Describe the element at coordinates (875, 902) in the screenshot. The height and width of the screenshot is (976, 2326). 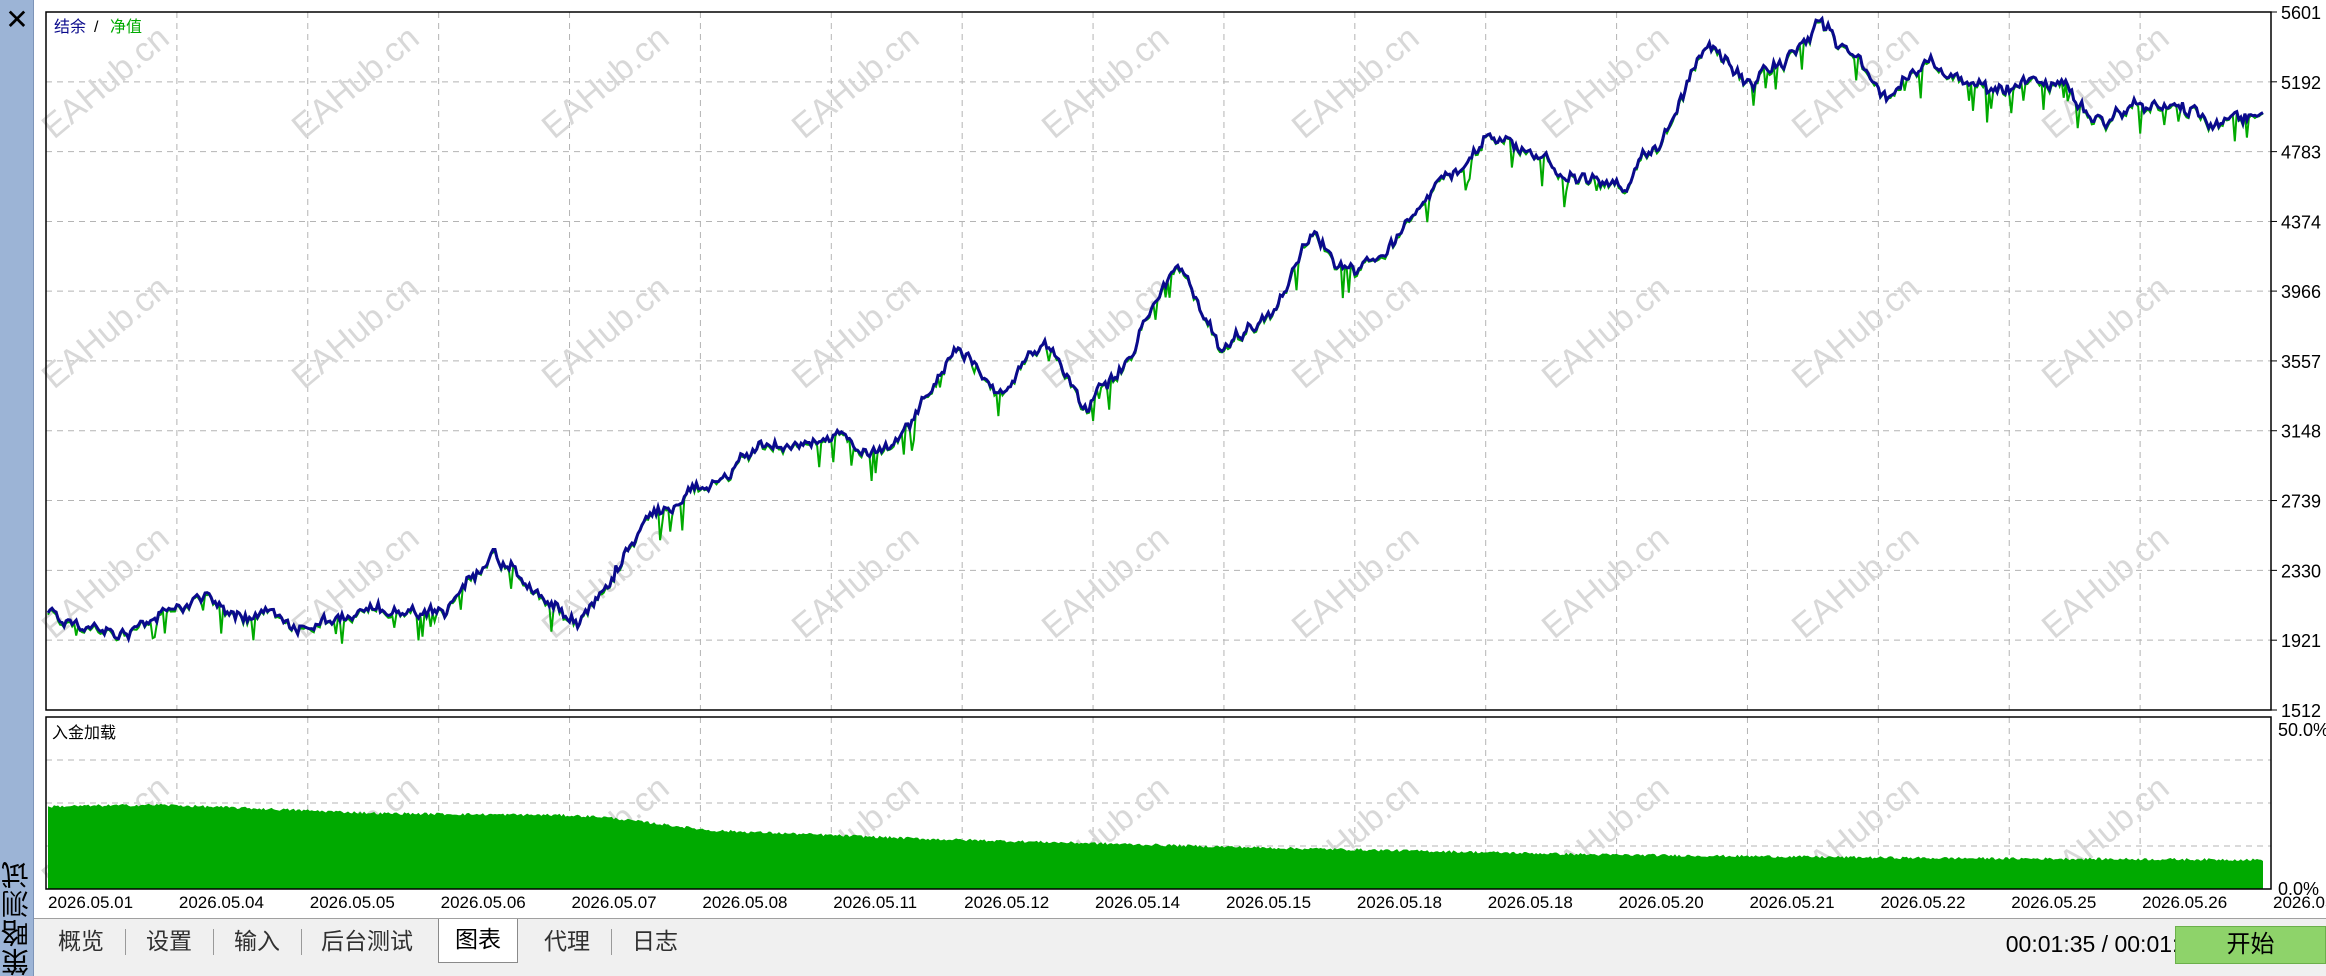
I see `x-tick-label: 2026.05.11` at that location.